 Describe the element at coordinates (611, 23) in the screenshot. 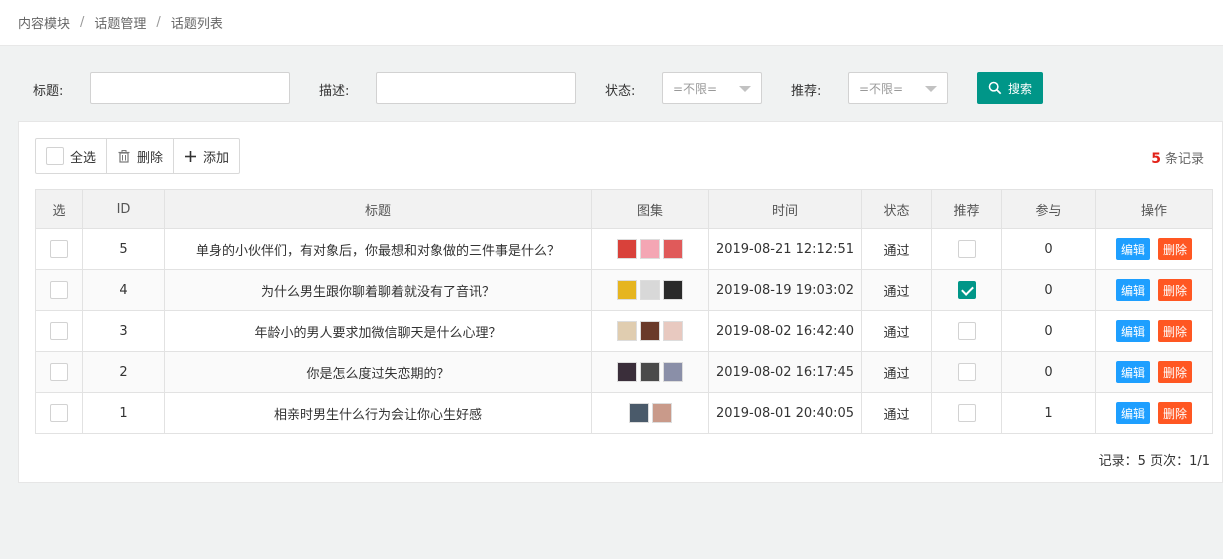

I see `breadcrumb: 内容模块 / 话题管理 / 话题列表` at that location.